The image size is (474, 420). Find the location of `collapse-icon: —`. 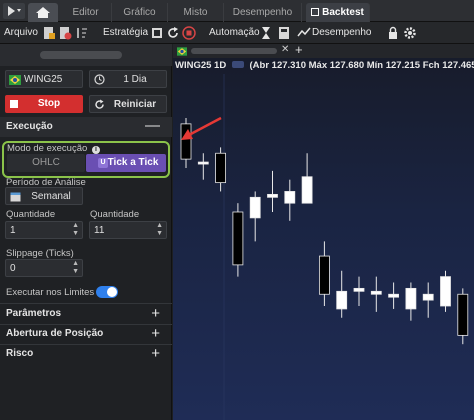

collapse-icon: — is located at coordinates (152, 126).